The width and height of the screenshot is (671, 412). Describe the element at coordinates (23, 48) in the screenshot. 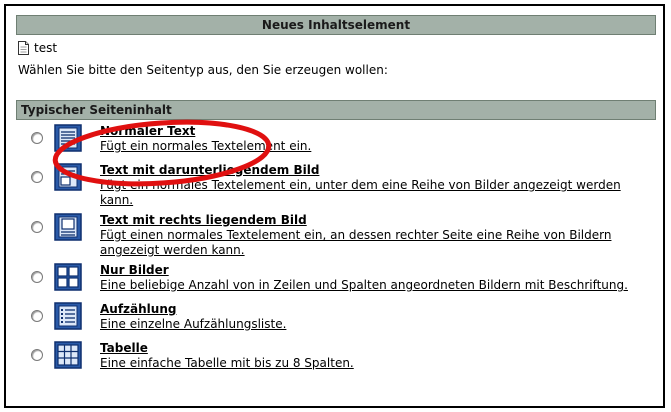

I see `page-icon` at that location.